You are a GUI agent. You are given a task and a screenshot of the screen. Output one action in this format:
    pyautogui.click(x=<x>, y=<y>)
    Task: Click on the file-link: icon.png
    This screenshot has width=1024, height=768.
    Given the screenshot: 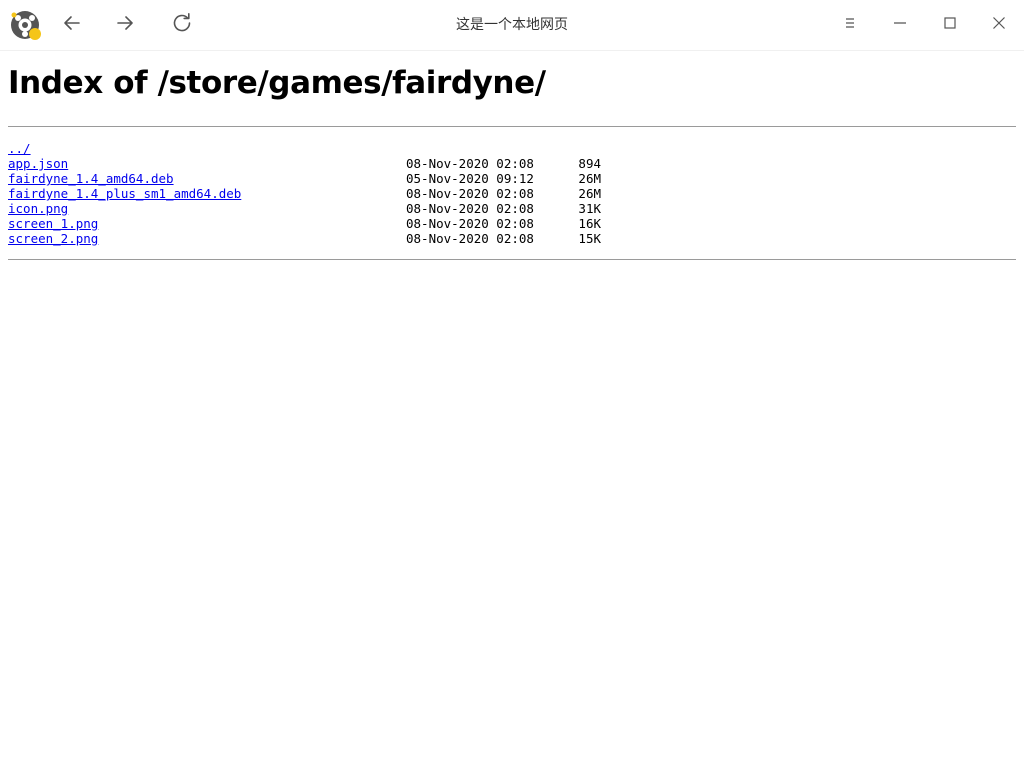 What is the action you would take?
    pyautogui.click(x=38, y=208)
    